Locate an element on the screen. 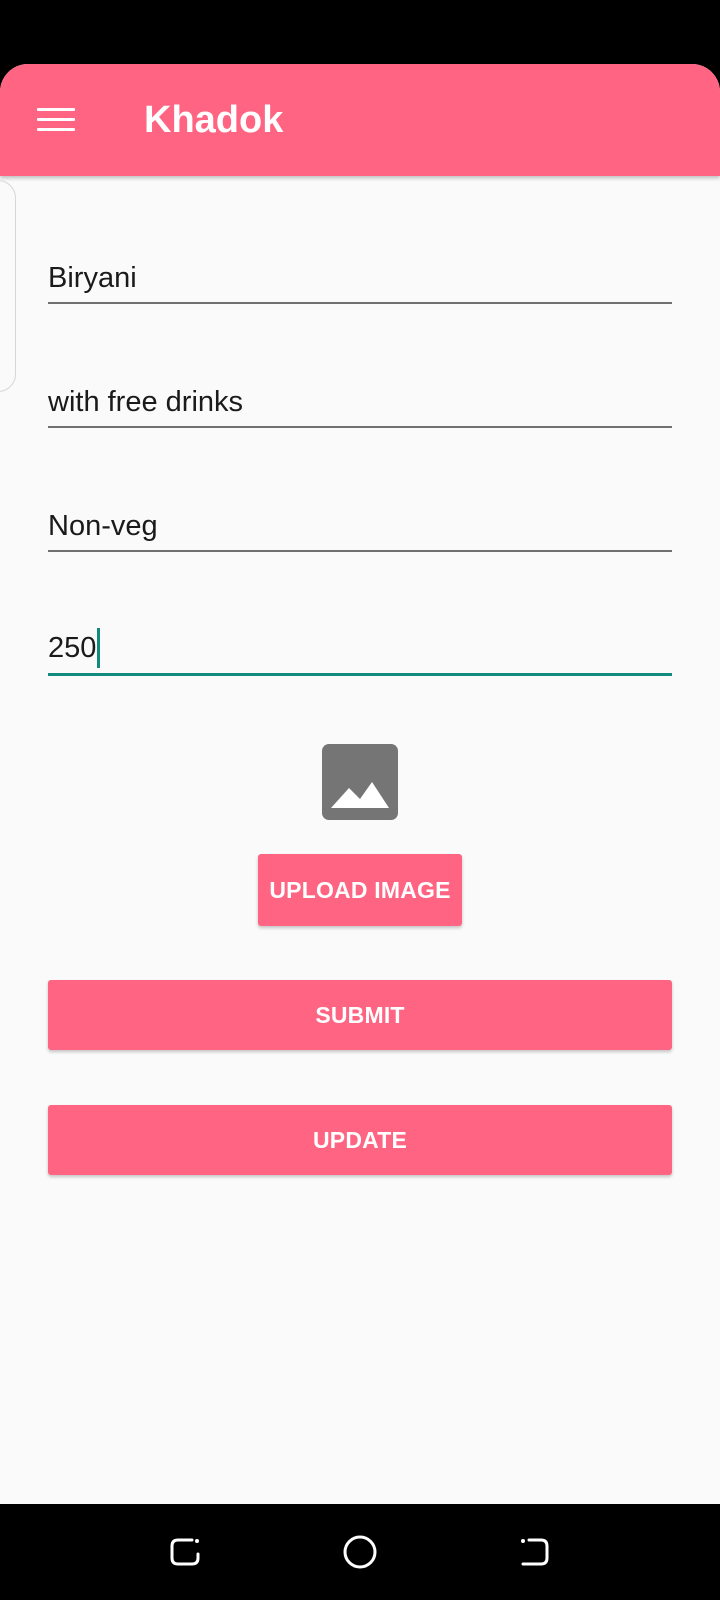  system-nav-bar is located at coordinates (360, 1552).